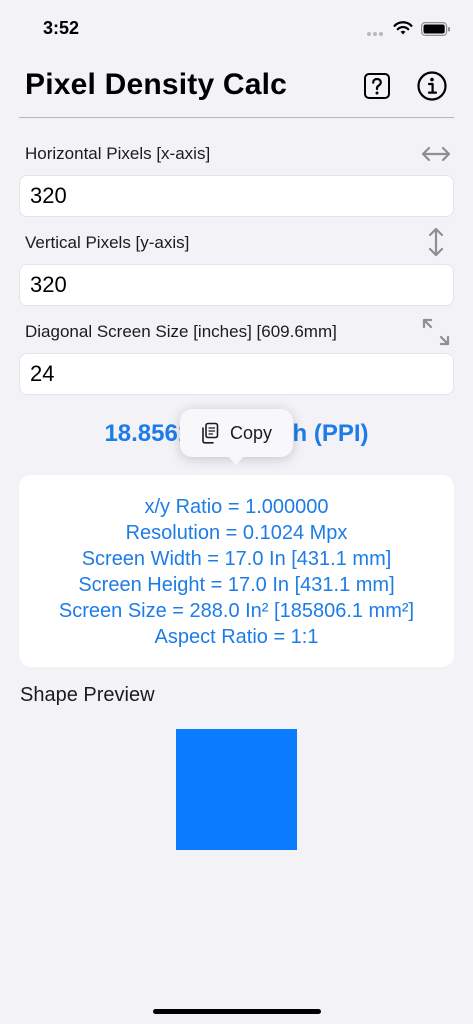 Image resolution: width=473 pixels, height=1024 pixels. I want to click on vertical-arrows-icon, so click(436, 242).